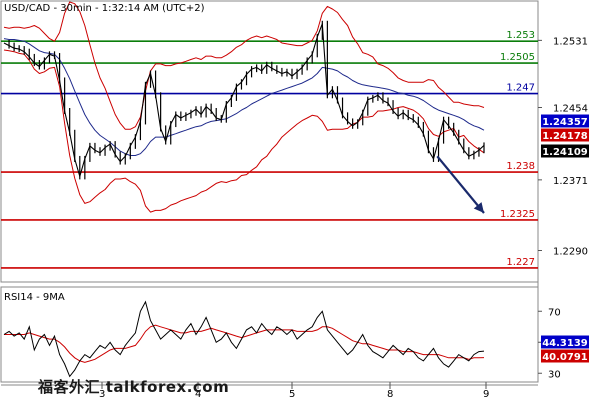  What do you see at coordinates (570, 108) in the screenshot?
I see `price-axis-tick-label: 1.2454` at bounding box center [570, 108].